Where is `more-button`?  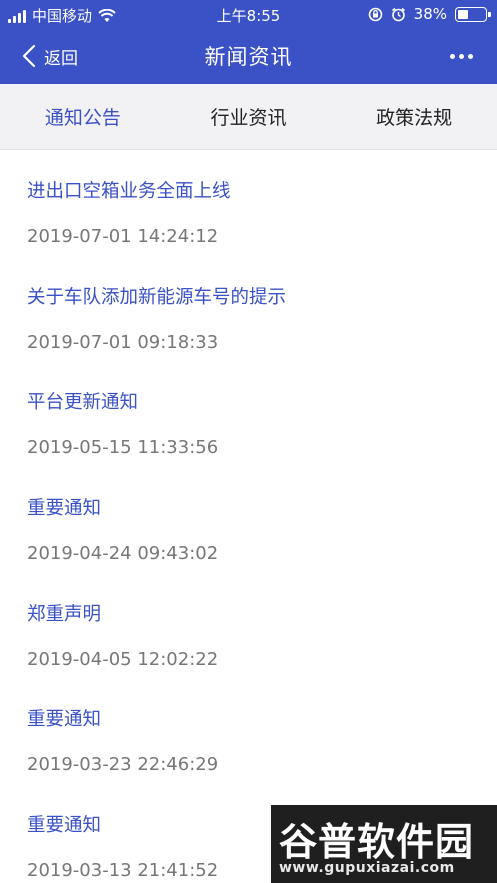 more-button is located at coordinates (461, 56).